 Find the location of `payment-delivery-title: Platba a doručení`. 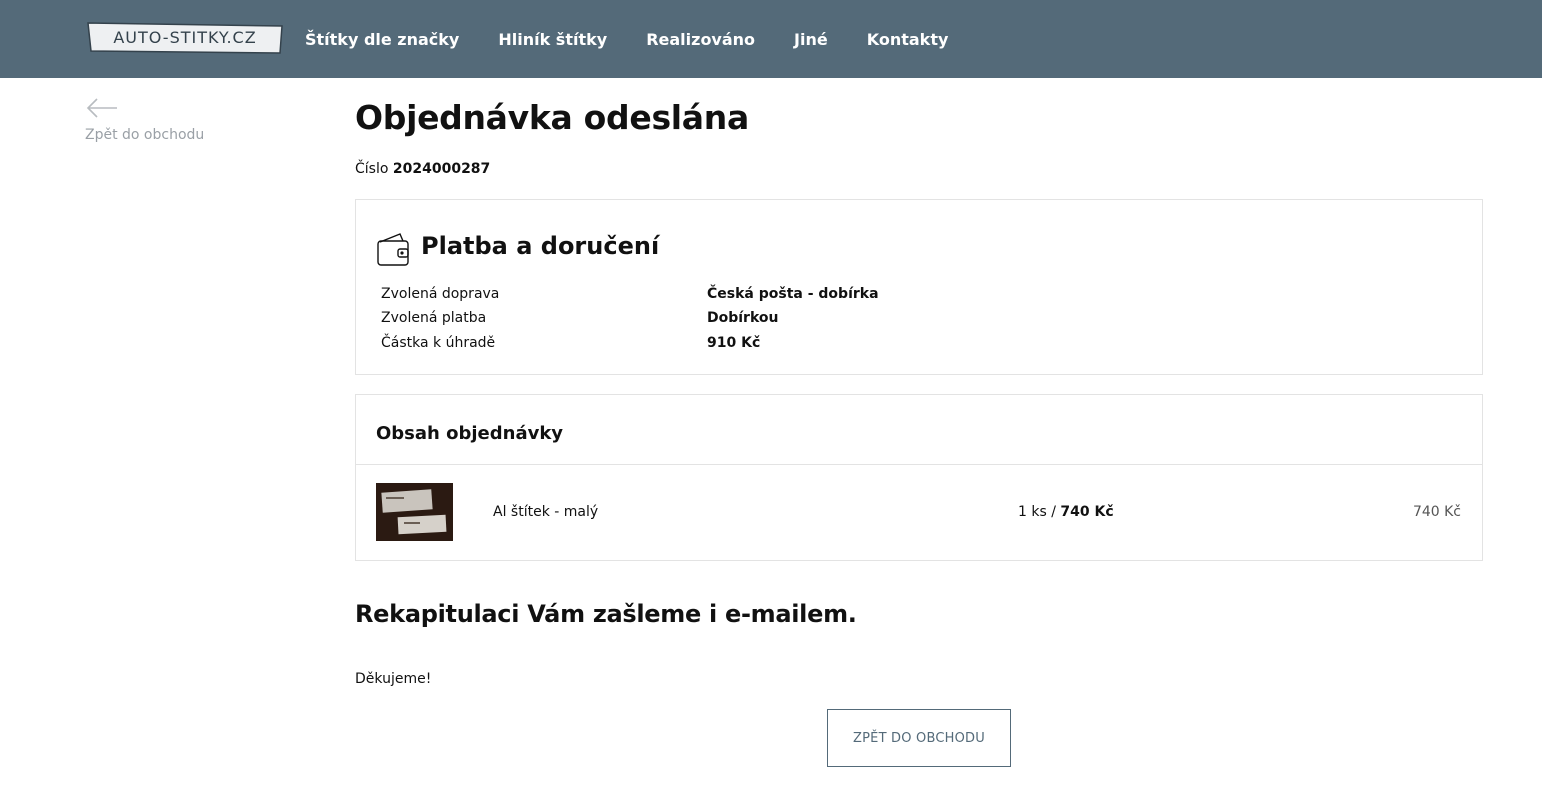

payment-delivery-title: Platba a doručení is located at coordinates (540, 246).